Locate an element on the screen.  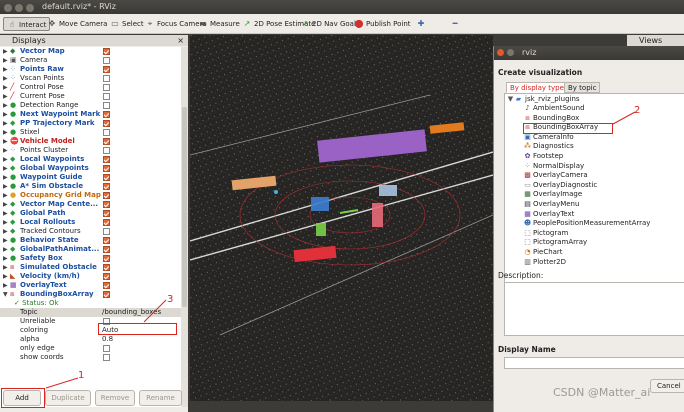
display-type-item: ⬚ PictogramArray is located at coordinates (594, 242).